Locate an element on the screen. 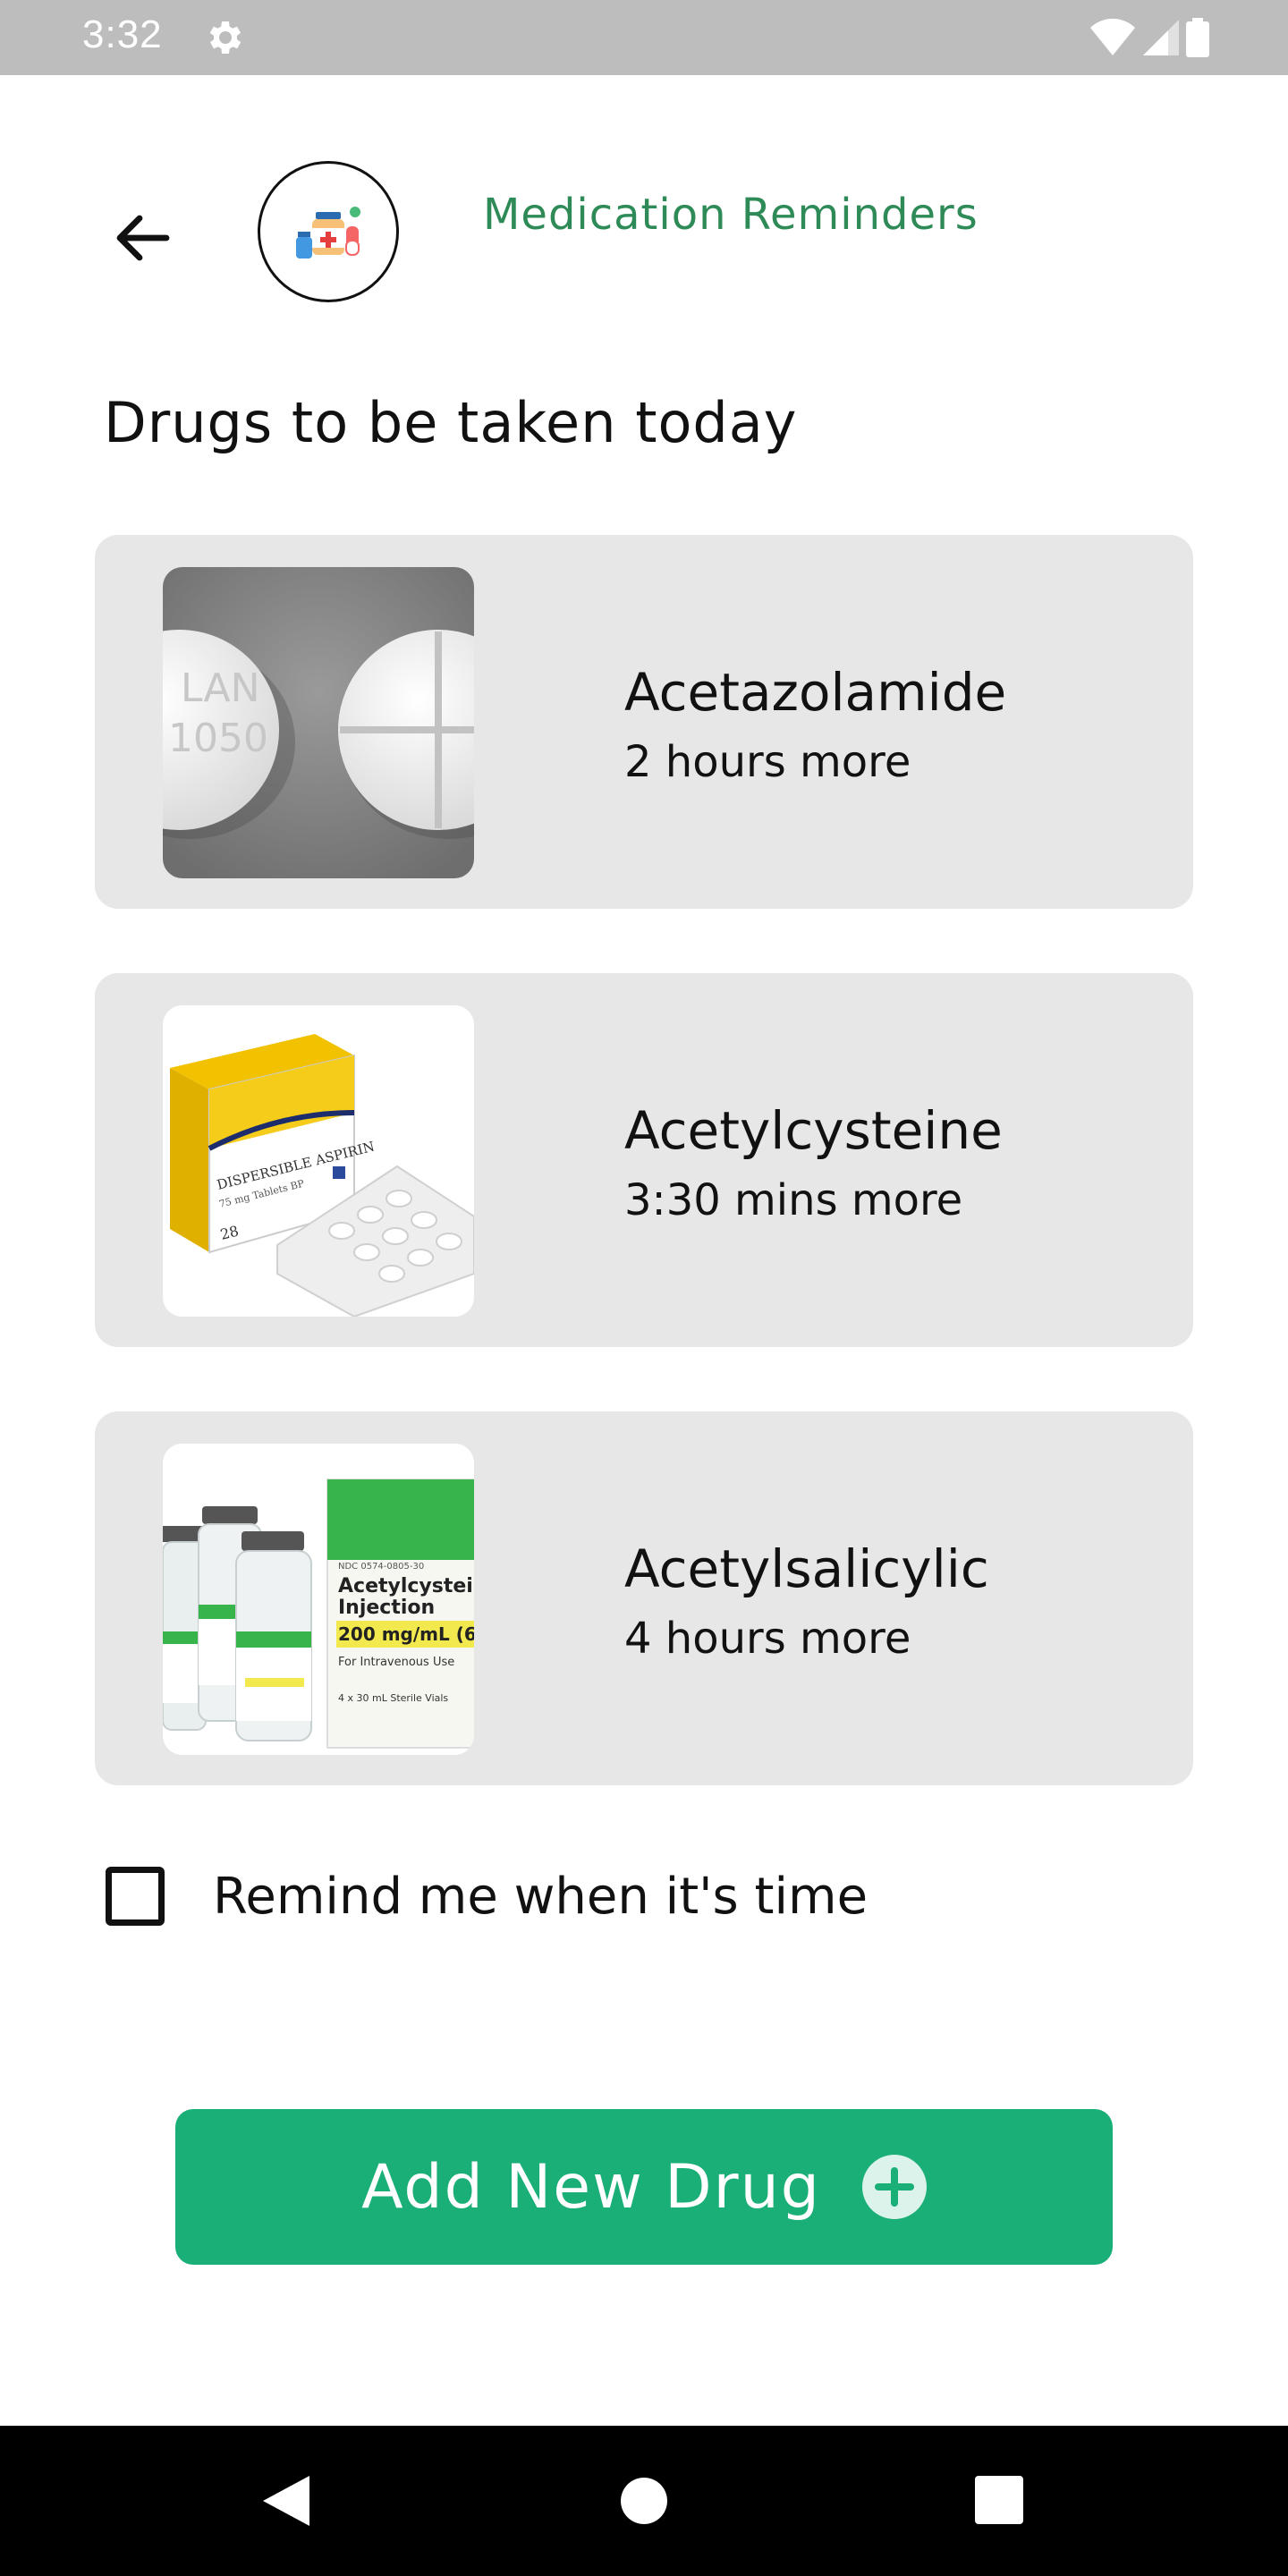  drug-thumbnail: LAN 1050 is located at coordinates (318, 722).